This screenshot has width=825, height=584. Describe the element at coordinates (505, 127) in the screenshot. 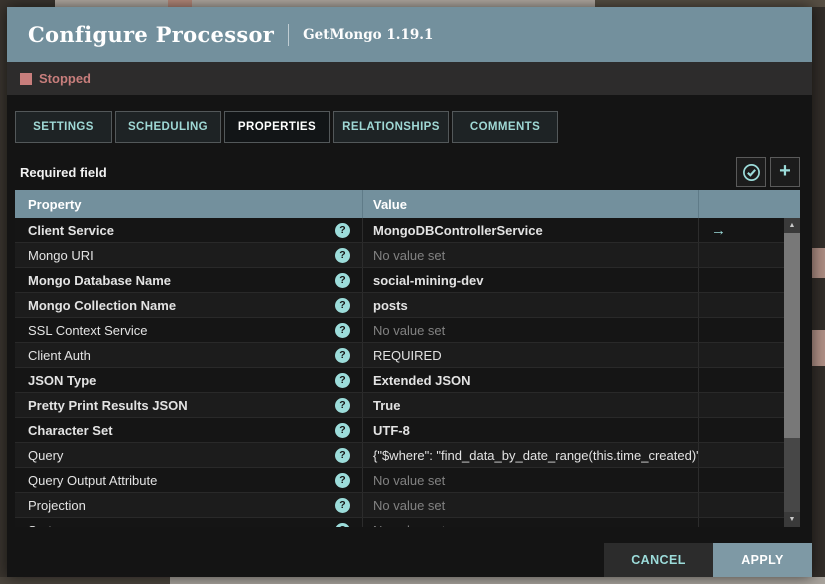

I see `tab-comments: COMMENTS` at that location.